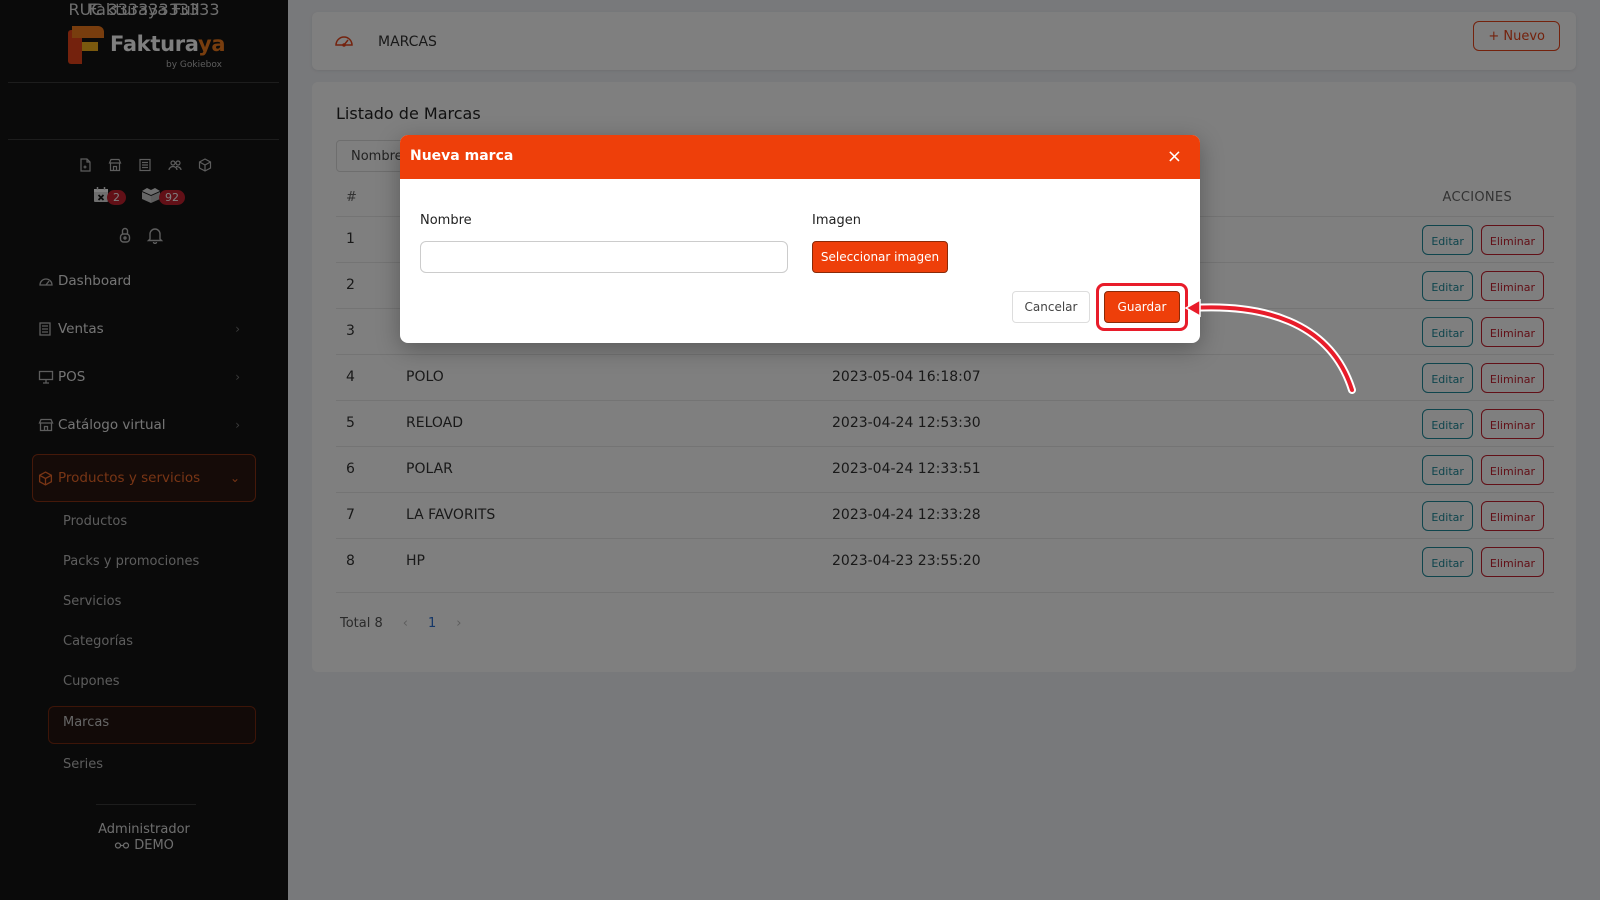 This screenshot has height=900, width=1600. Describe the element at coordinates (446, 220) in the screenshot. I see `name-label: Nombre` at that location.